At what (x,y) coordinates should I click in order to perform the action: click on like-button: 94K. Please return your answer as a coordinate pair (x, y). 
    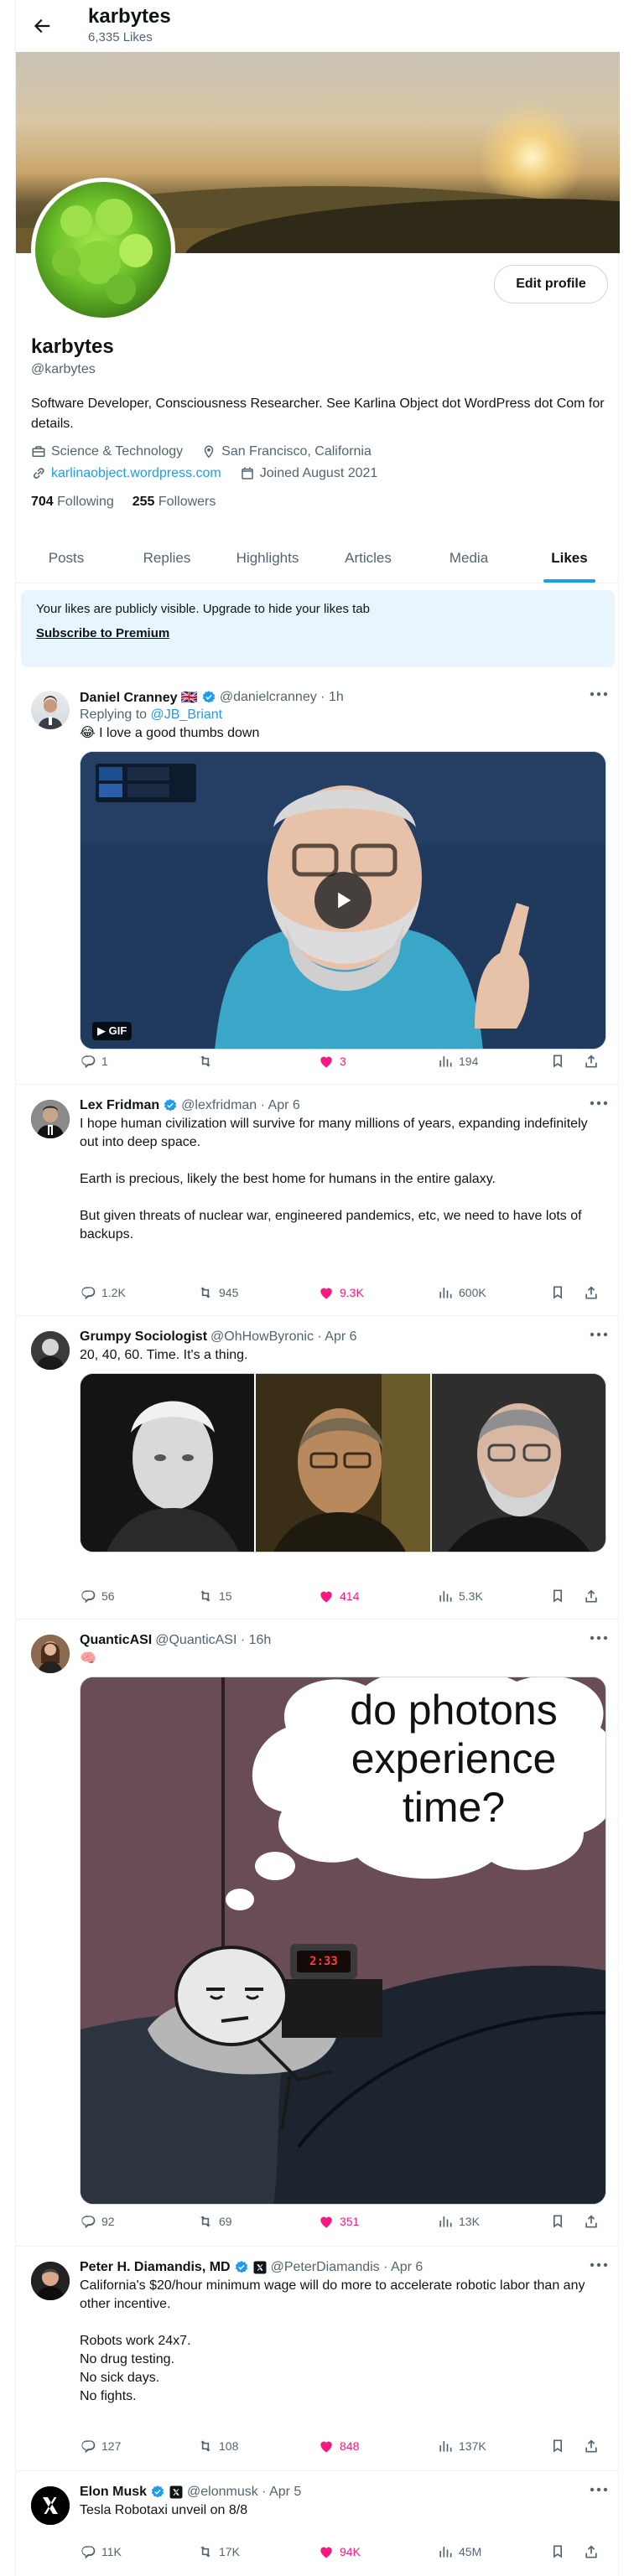
    Looking at the image, I should click on (339, 2551).